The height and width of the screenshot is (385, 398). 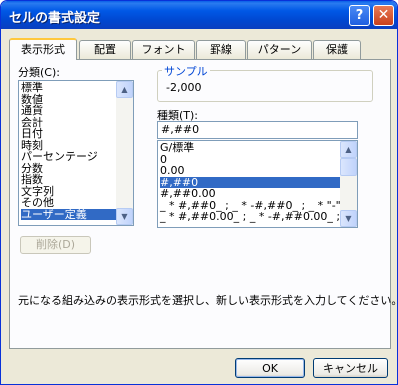 What do you see at coordinates (69, 180) in the screenshot?
I see `category-list-item: 指数` at bounding box center [69, 180].